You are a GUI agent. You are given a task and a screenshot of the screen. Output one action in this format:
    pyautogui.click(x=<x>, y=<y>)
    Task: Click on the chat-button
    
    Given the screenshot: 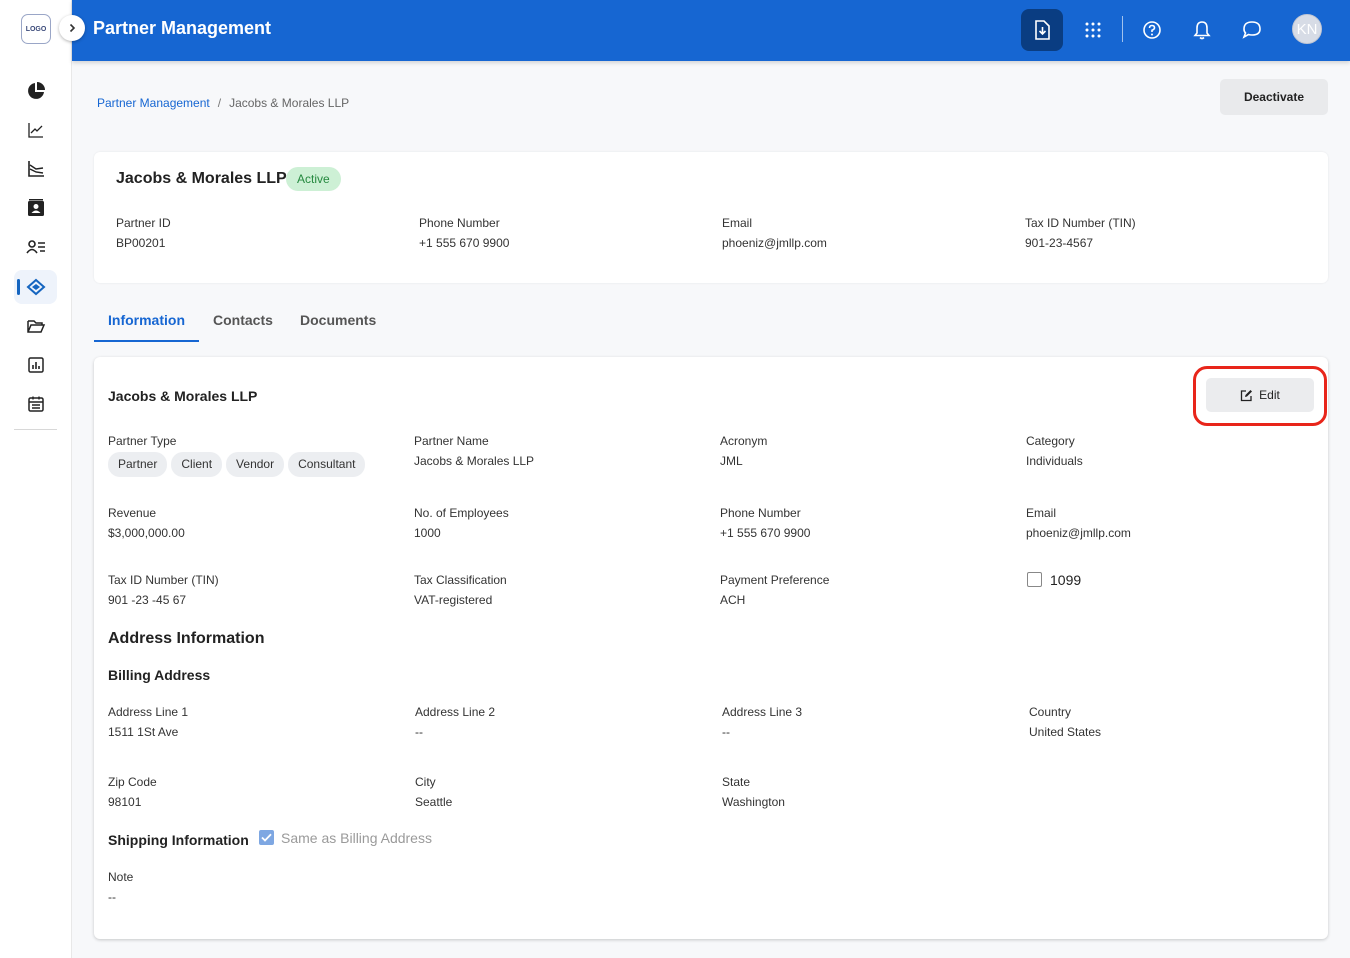 What is the action you would take?
    pyautogui.click(x=1252, y=30)
    